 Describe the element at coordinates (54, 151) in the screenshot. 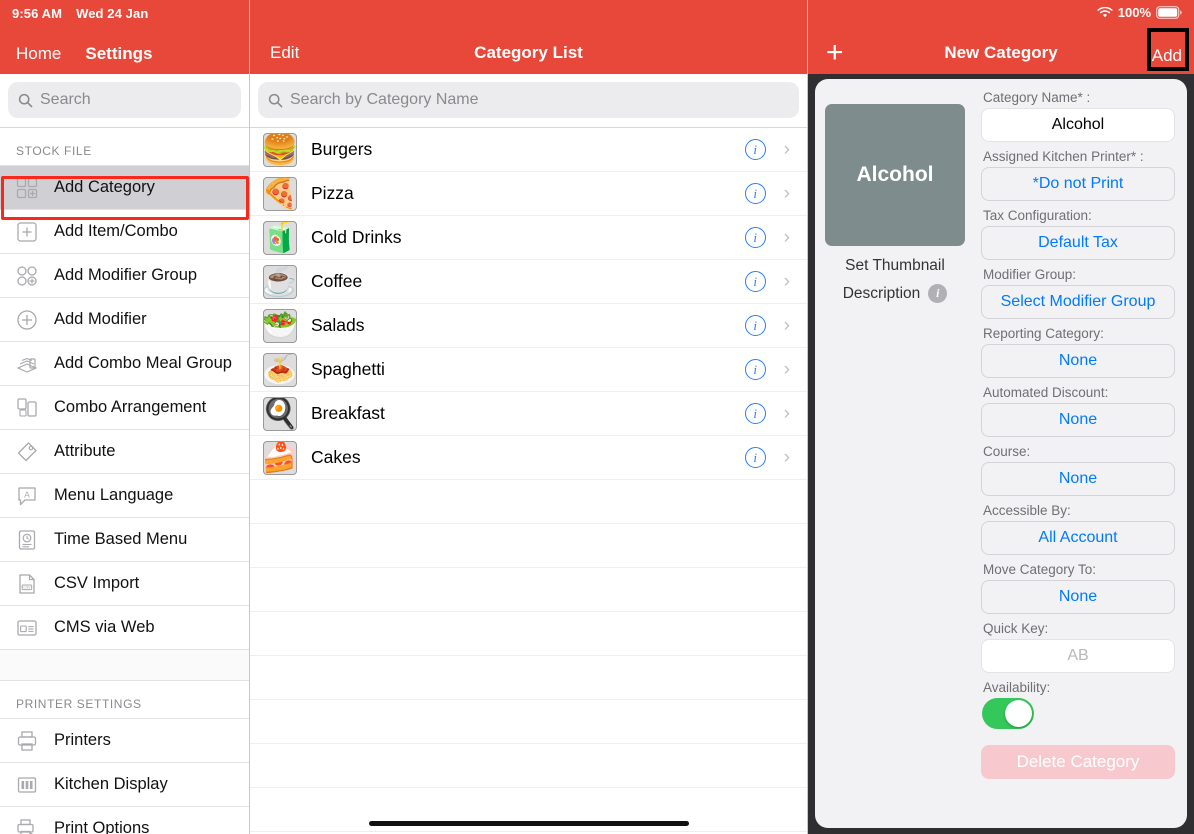

I see `section-label-stock-file: STOCK FILE` at that location.